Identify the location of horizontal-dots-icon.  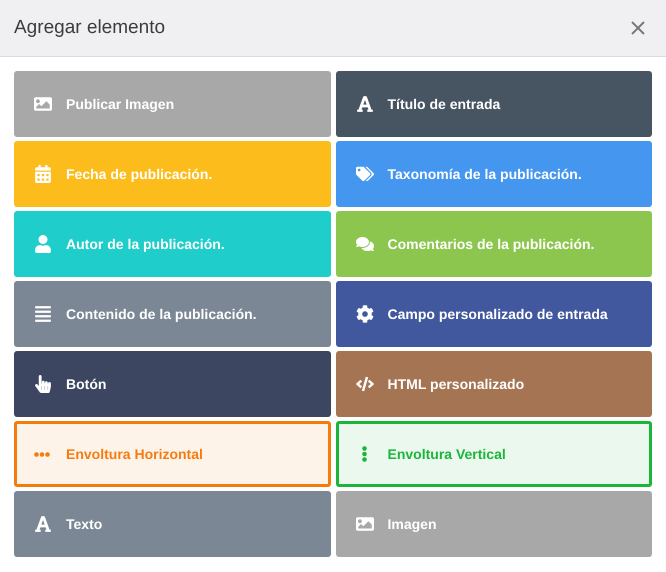
(42, 454).